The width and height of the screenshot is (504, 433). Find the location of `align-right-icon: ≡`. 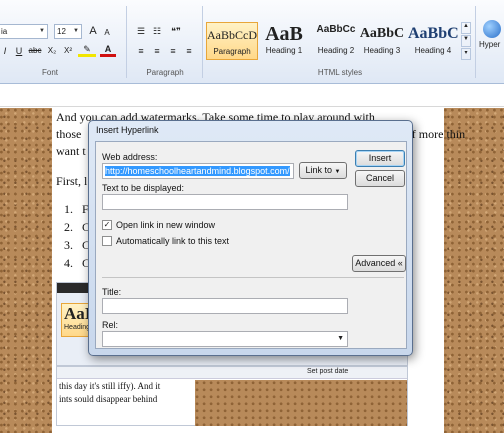

align-right-icon: ≡ is located at coordinates (173, 51).